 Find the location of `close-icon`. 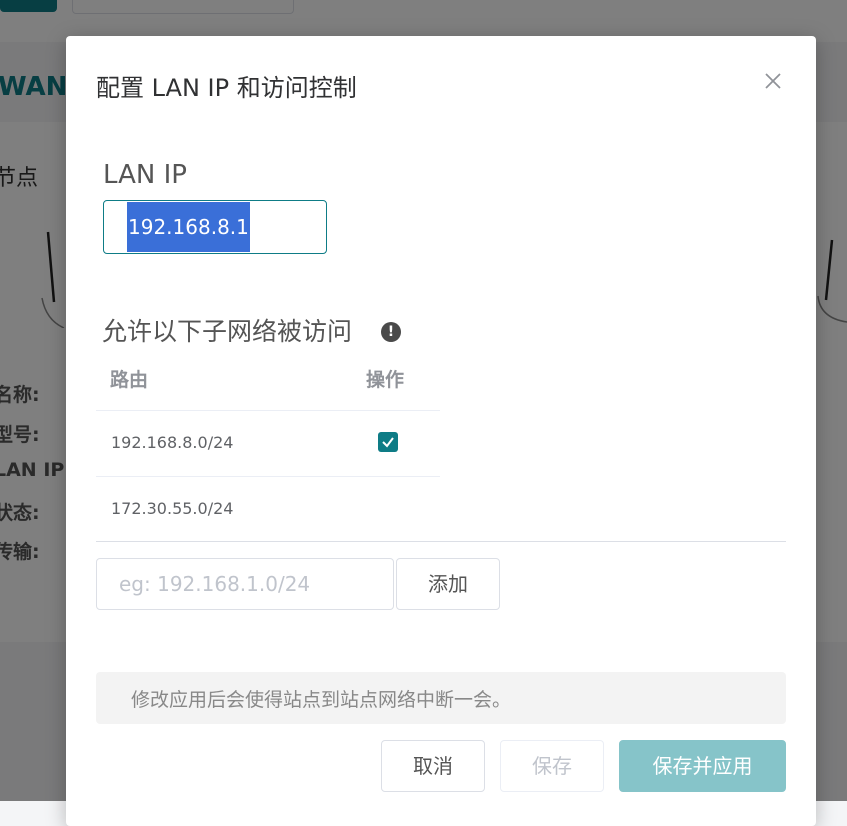

close-icon is located at coordinates (773, 81).